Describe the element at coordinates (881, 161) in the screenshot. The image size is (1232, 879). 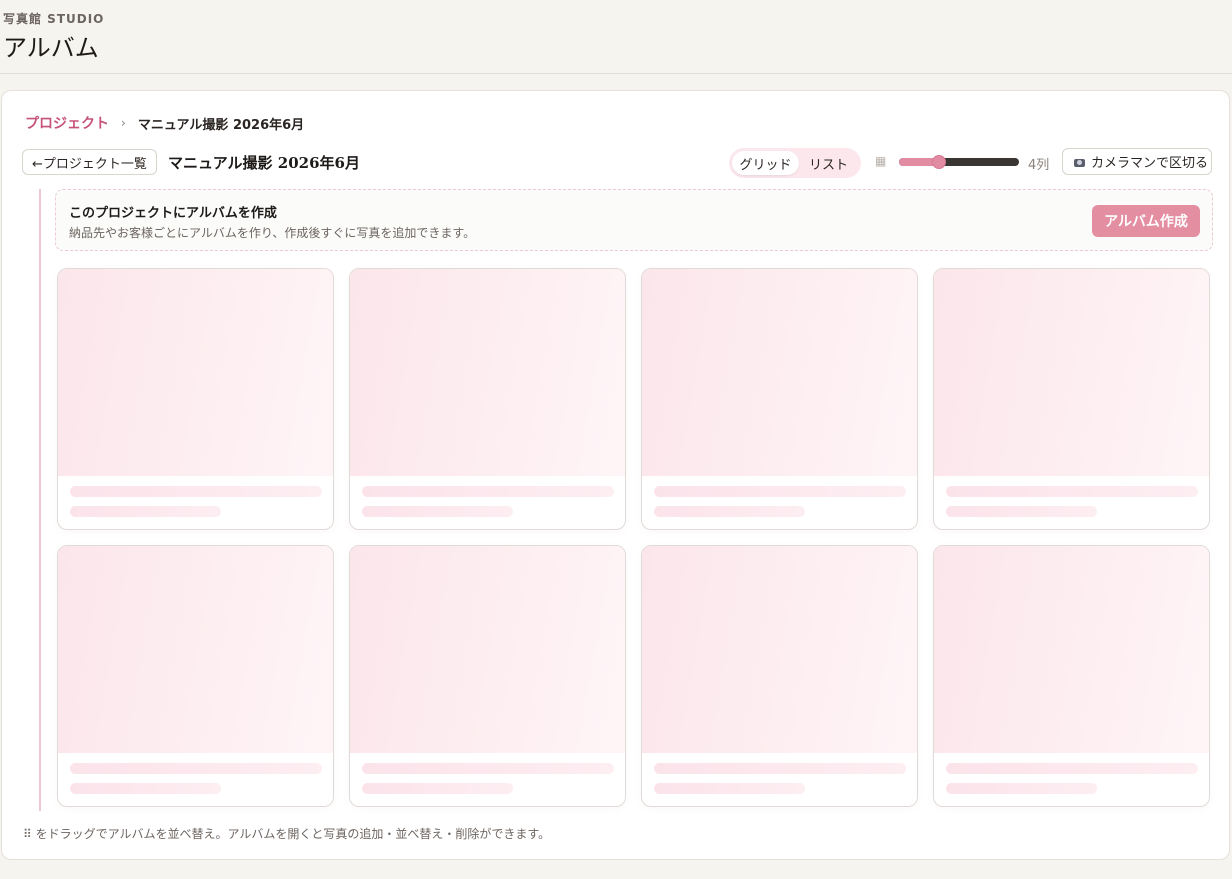
I see `grid-density-icon: ▦` at that location.